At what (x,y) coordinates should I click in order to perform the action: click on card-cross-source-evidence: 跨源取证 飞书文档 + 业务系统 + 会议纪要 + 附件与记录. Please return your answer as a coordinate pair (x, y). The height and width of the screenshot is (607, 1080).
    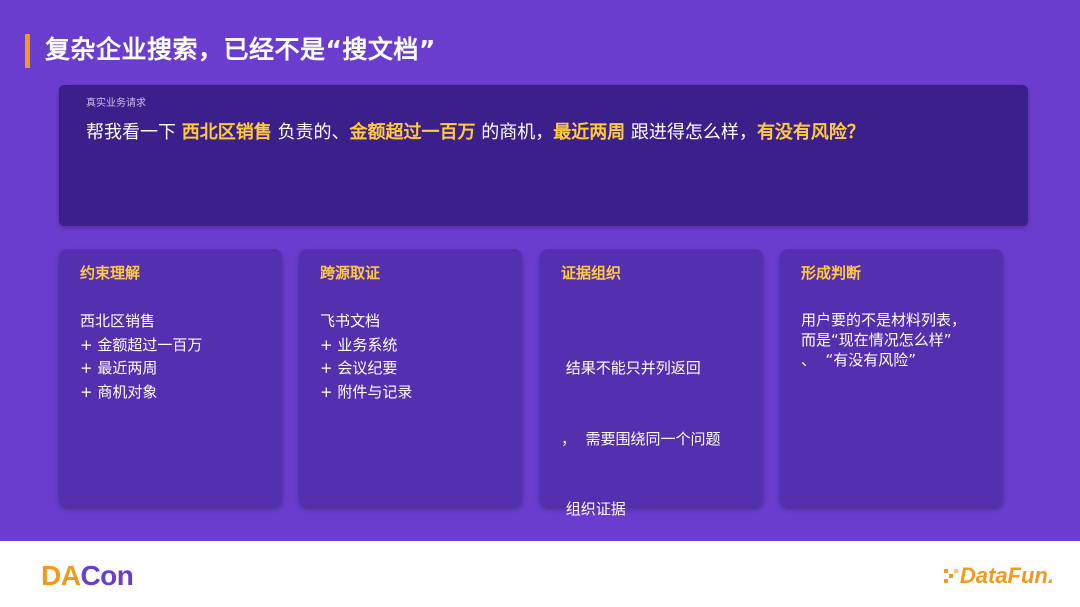
    Looking at the image, I should click on (410, 377).